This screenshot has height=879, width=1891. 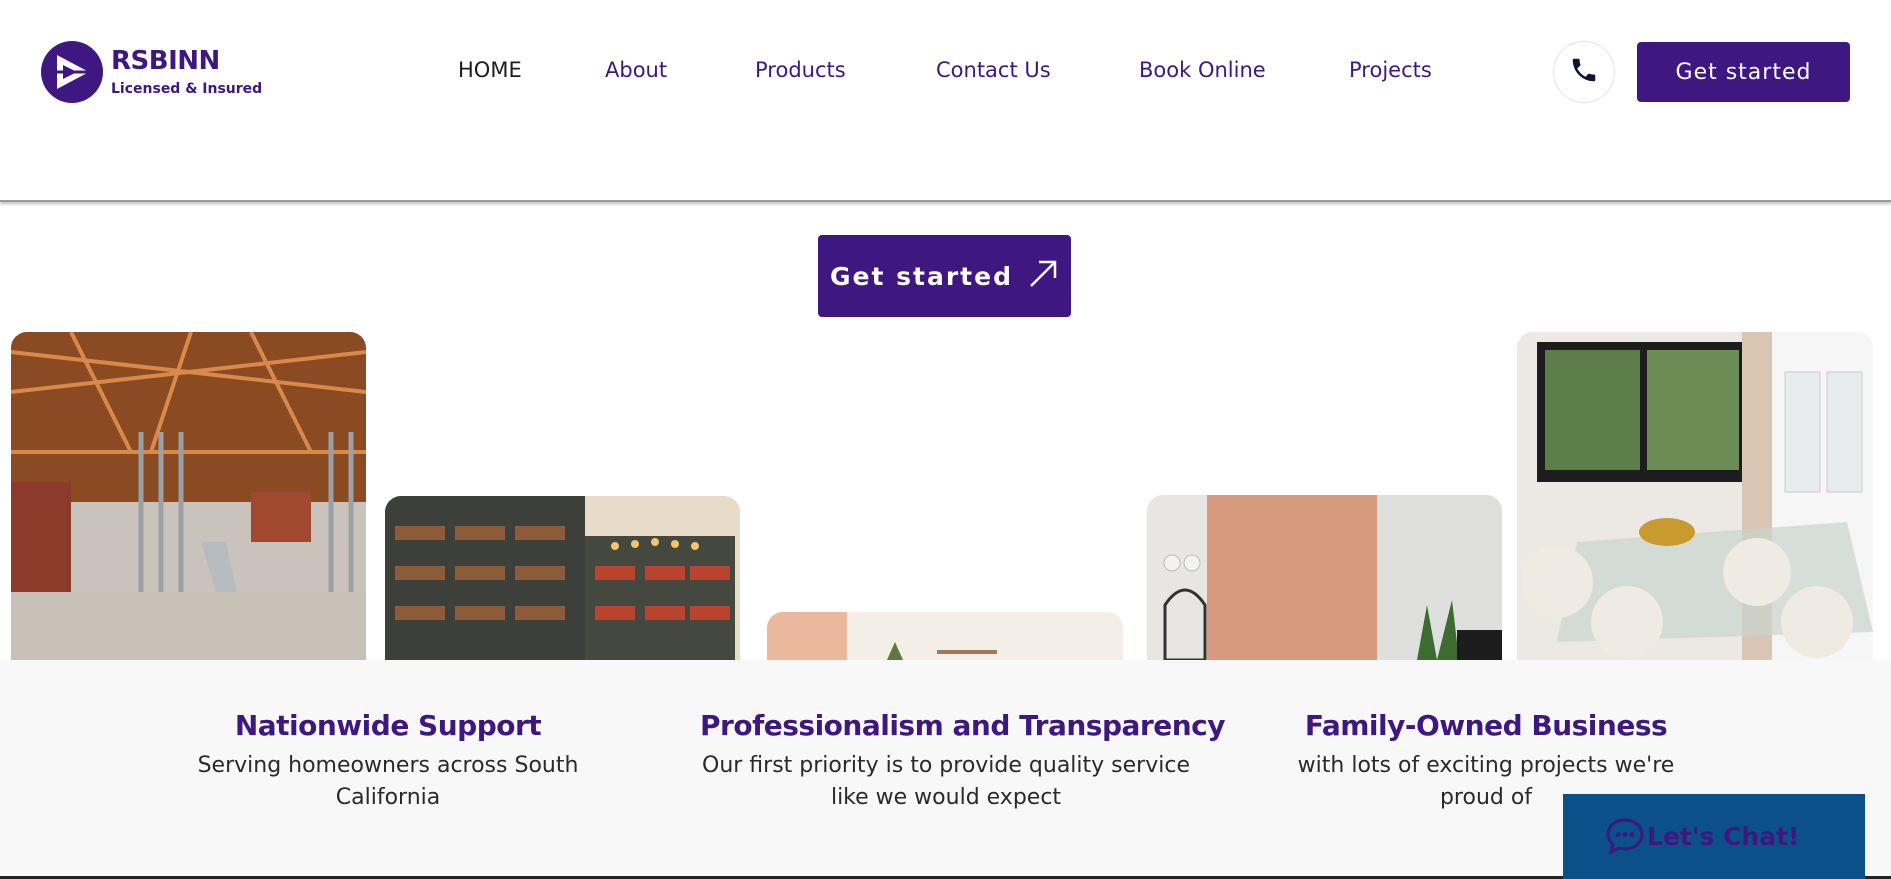 I want to click on nav-projects: Projects, so click(x=1390, y=70).